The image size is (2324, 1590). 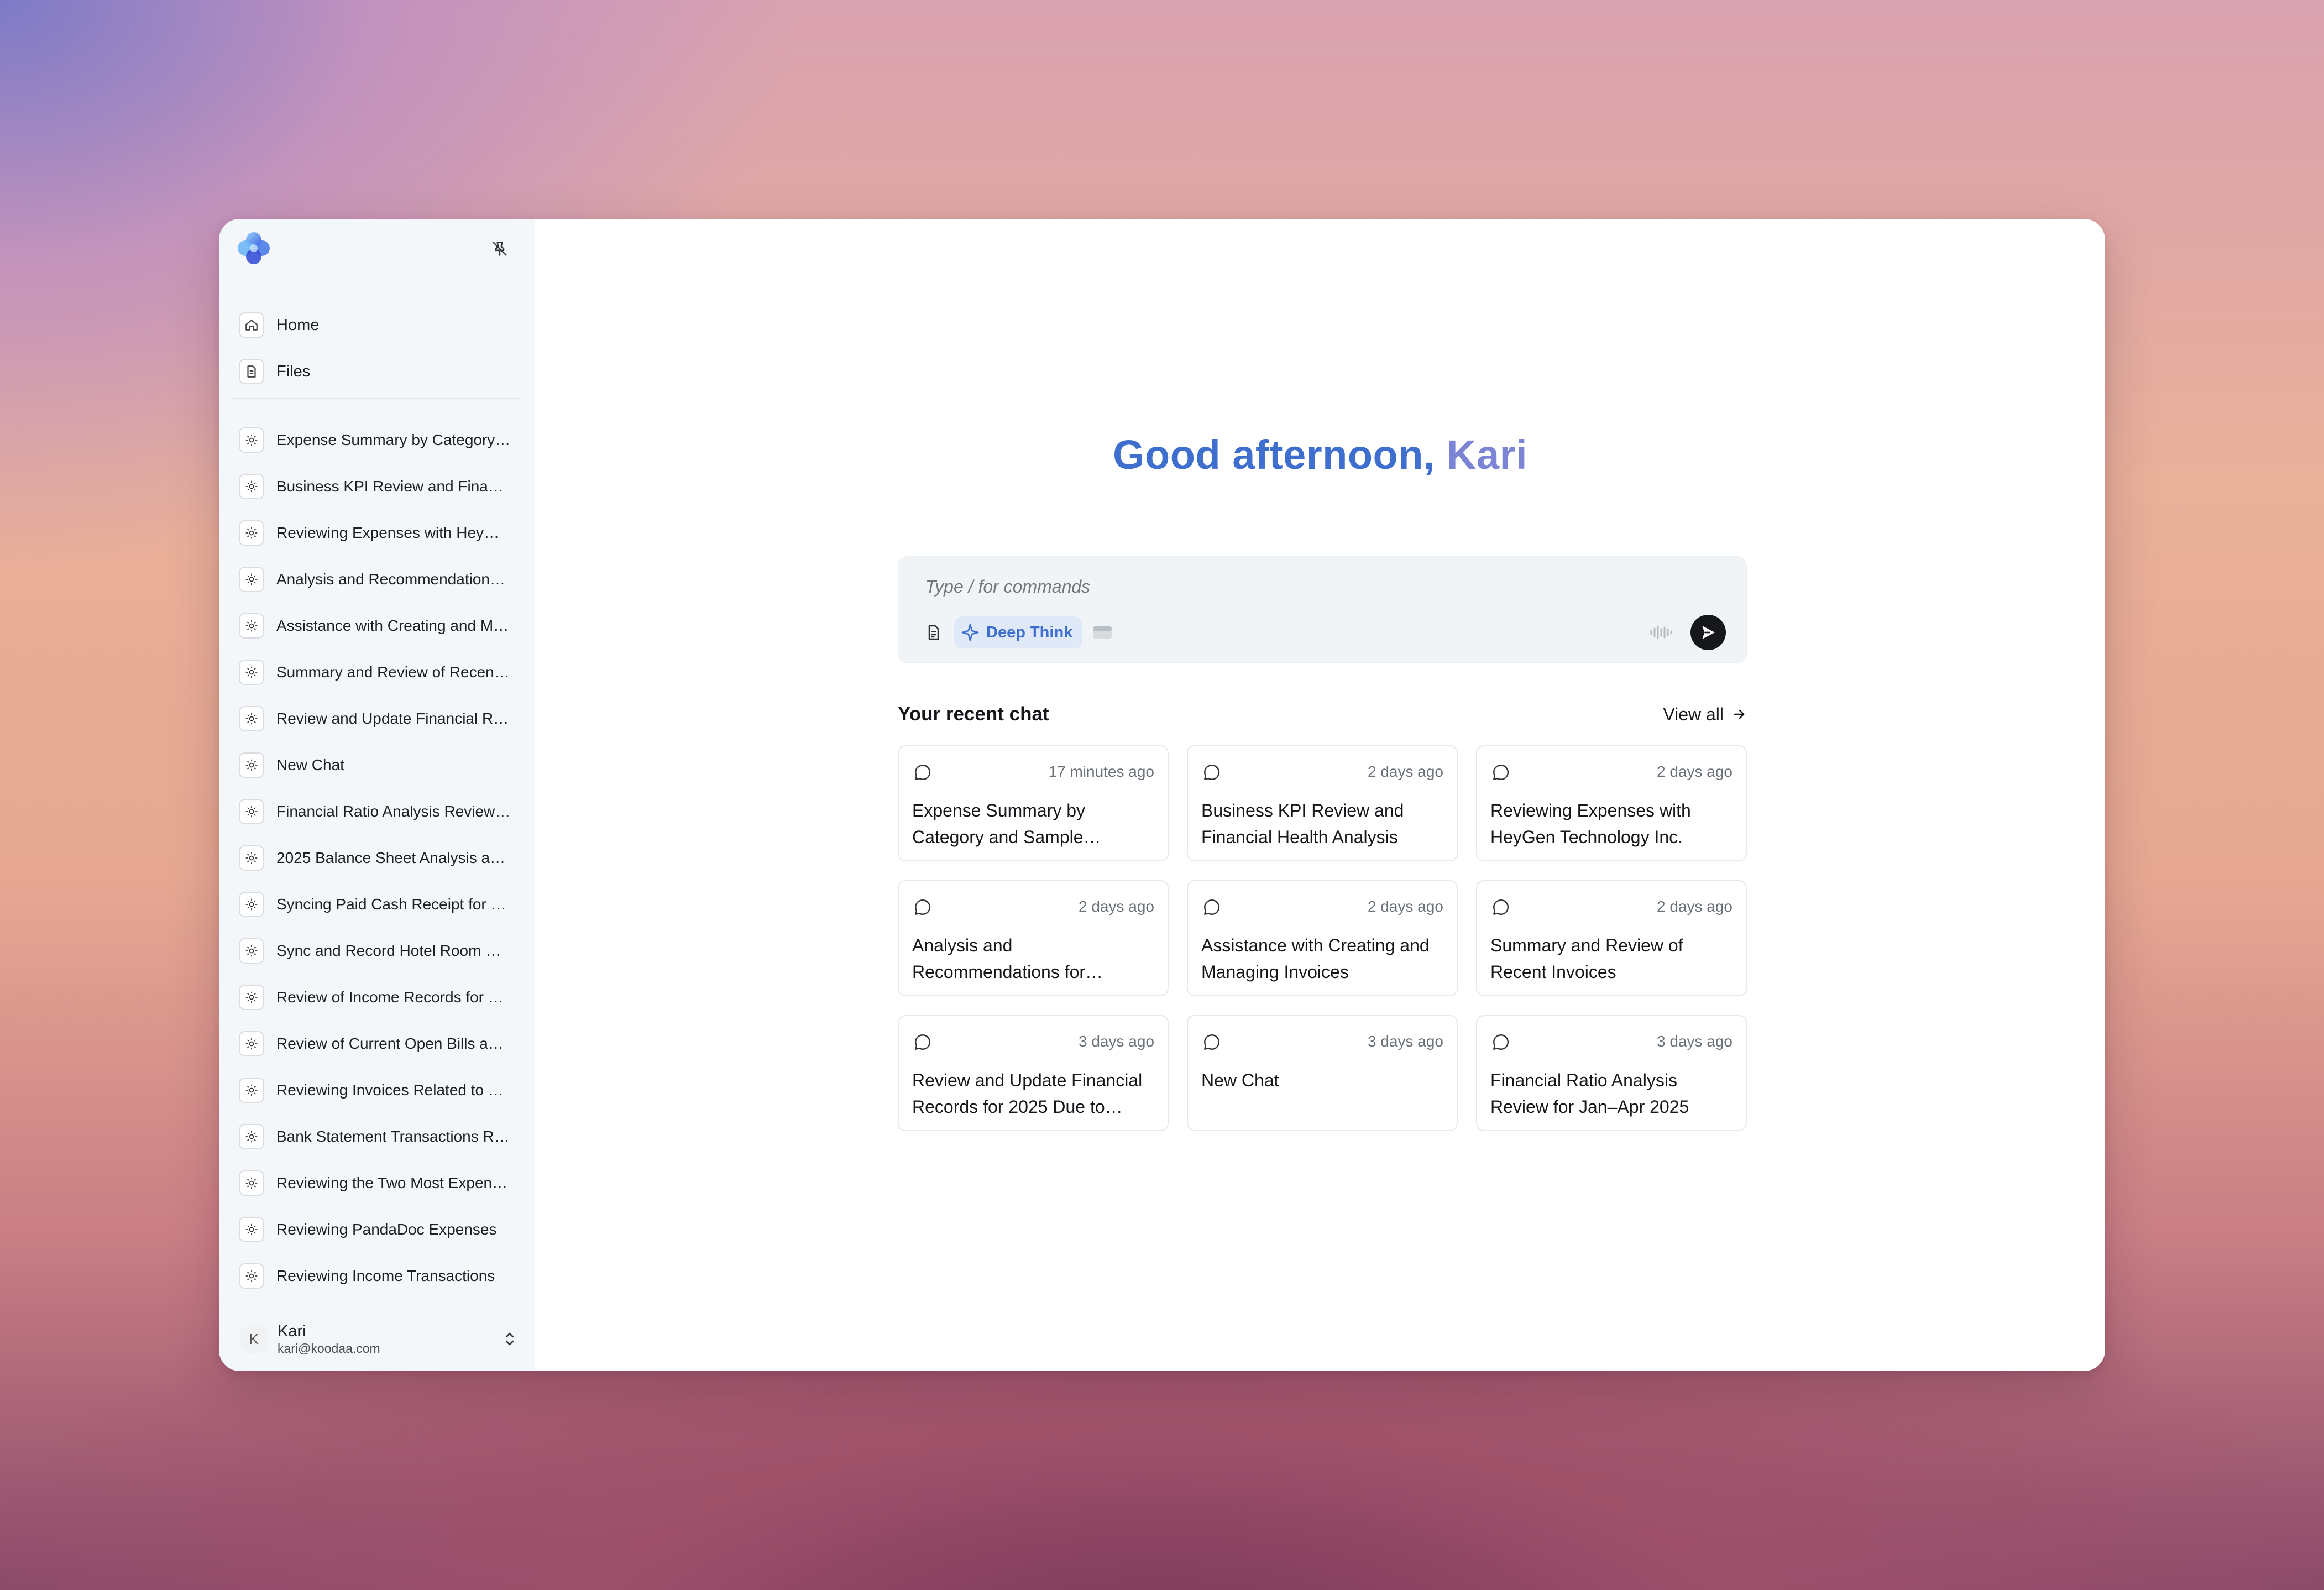 What do you see at coordinates (385, 1275) in the screenshot?
I see `sidebar-chat-label: Reviewing Income Transactions` at bounding box center [385, 1275].